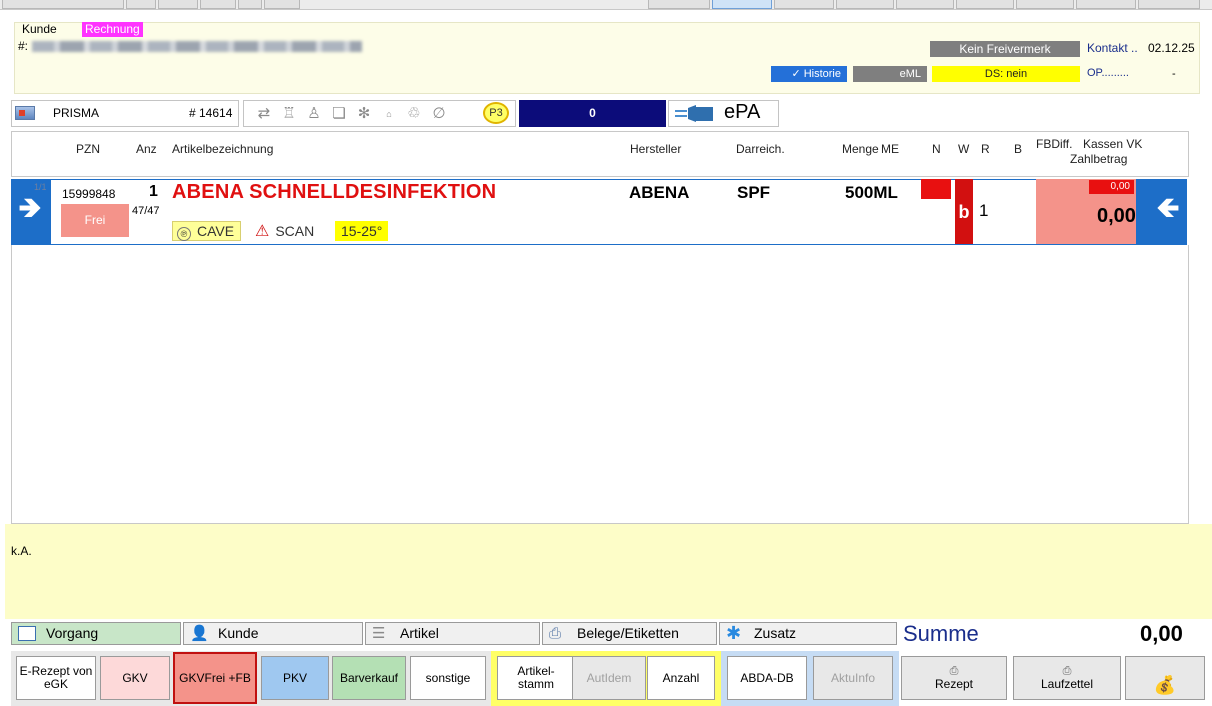  What do you see at coordinates (25, 113) in the screenshot?
I see `prisma-app-icon` at bounding box center [25, 113].